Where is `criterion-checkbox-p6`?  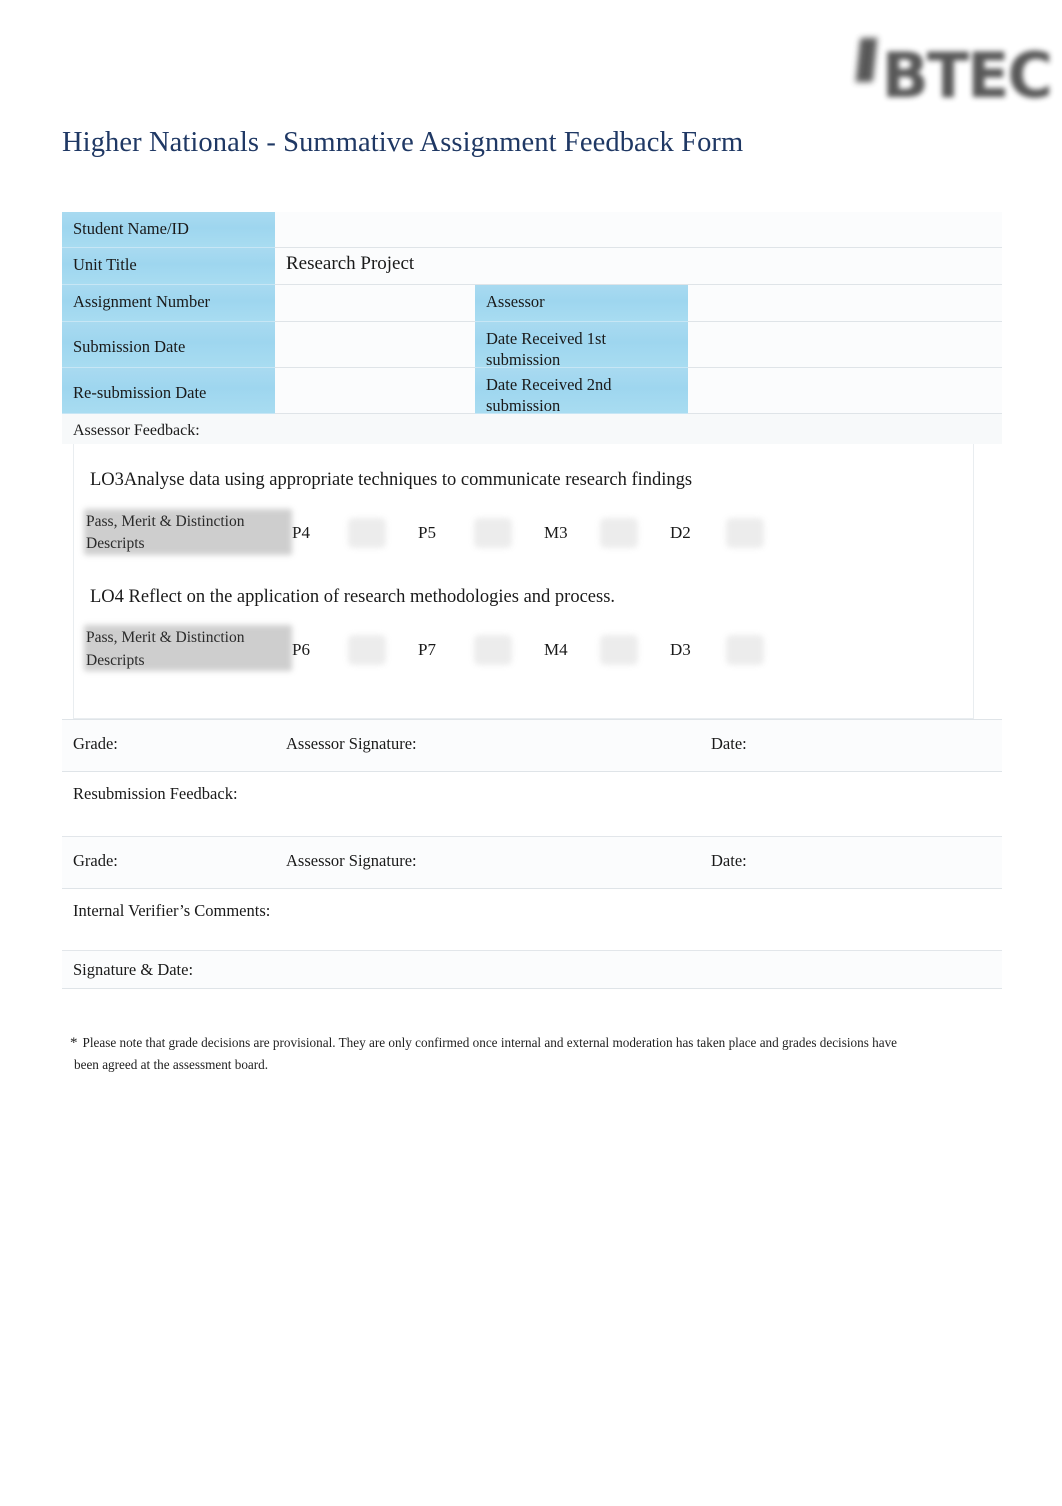 criterion-checkbox-p6 is located at coordinates (367, 649).